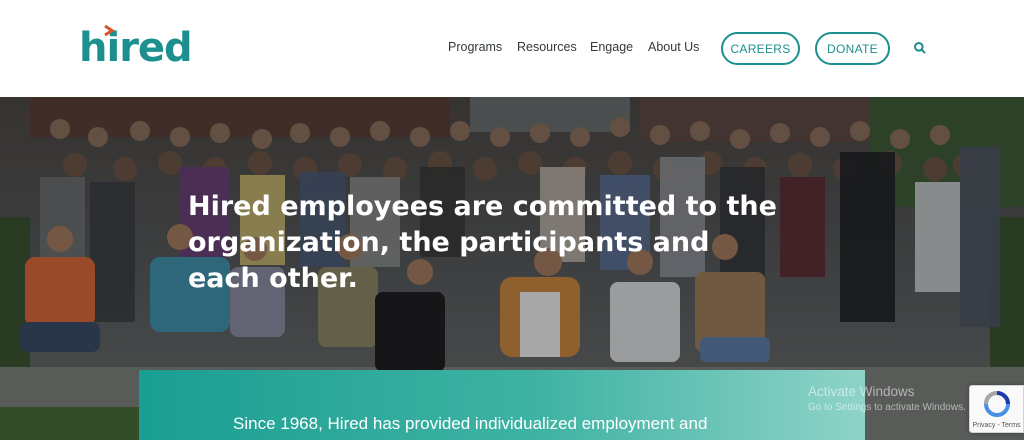 The width and height of the screenshot is (1024, 440). I want to click on activate-windows-title: Activate Windows, so click(861, 391).